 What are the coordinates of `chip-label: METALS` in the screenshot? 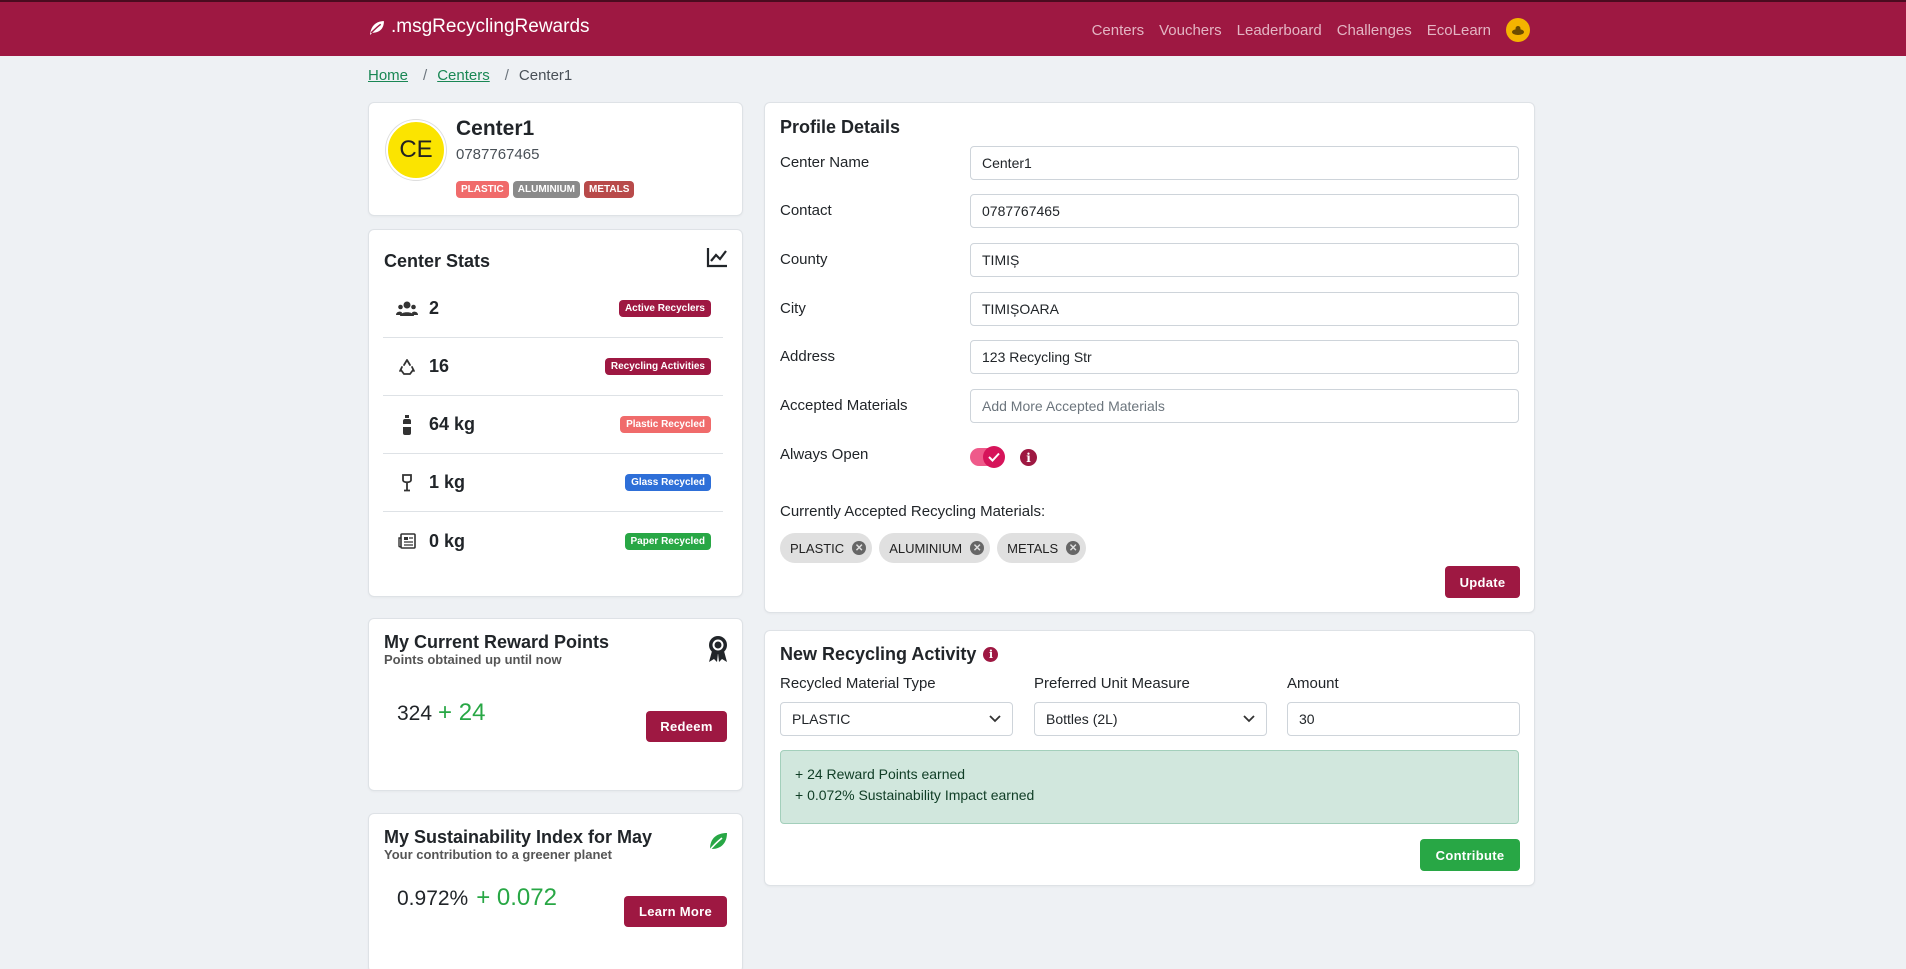 It's located at (1033, 548).